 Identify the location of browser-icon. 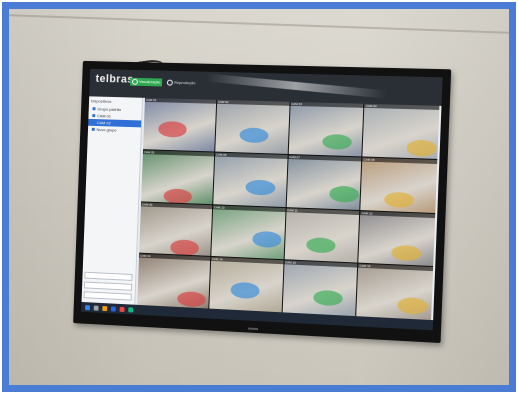
(113, 308).